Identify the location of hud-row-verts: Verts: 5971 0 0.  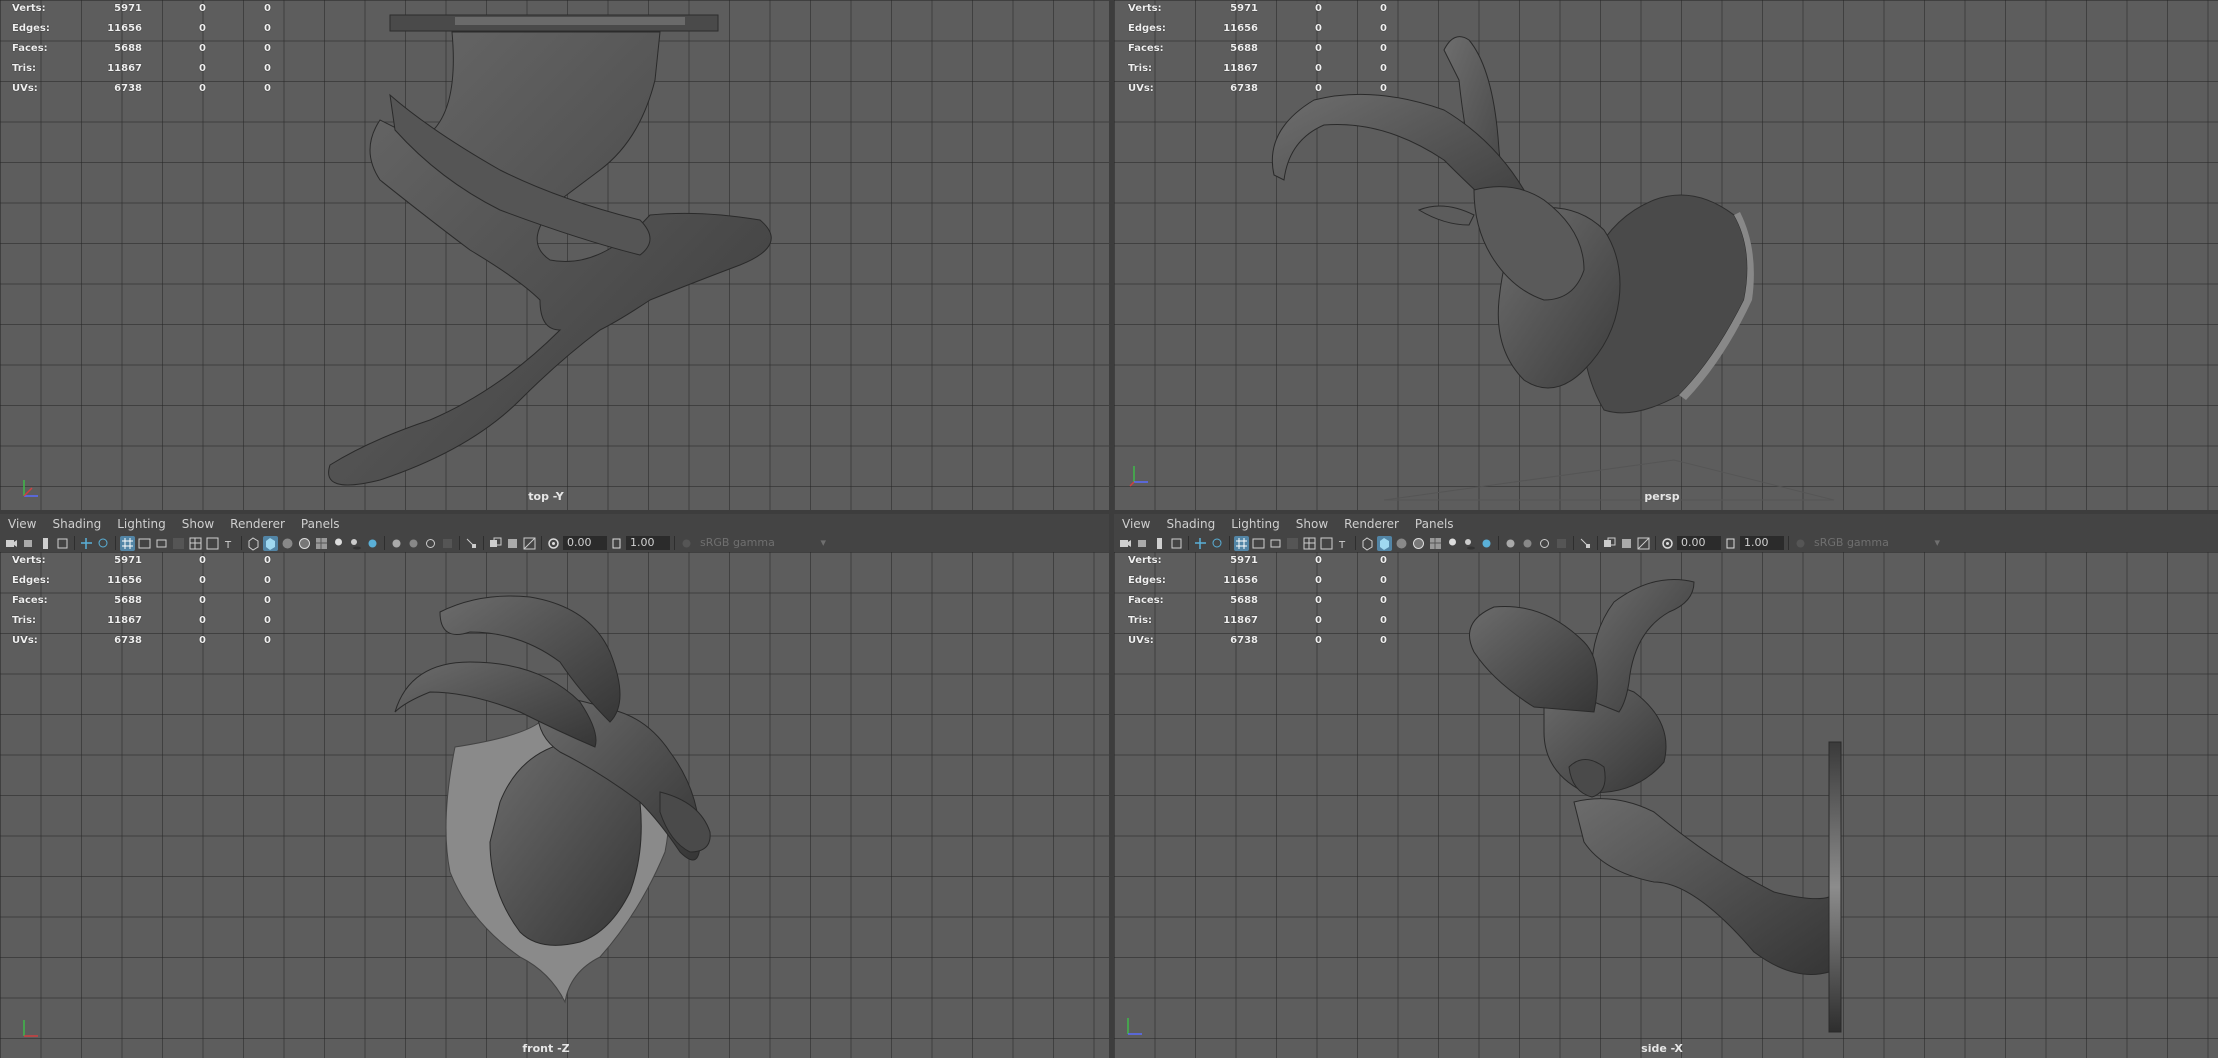
(1257, 560).